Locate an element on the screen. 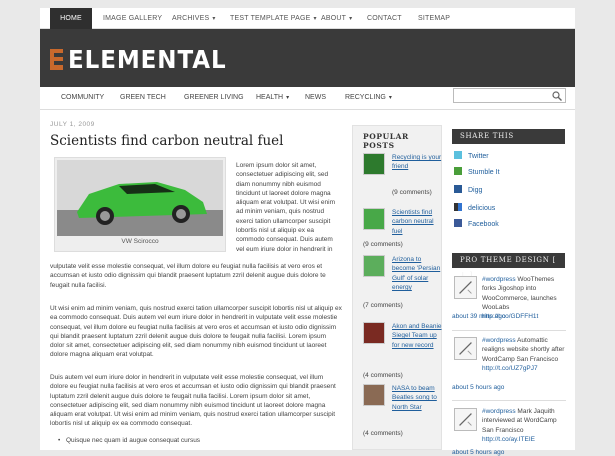 Image resolution: width=615 pixels, height=456 pixels. nav-health: HEALTH ▾ is located at coordinates (272, 98).